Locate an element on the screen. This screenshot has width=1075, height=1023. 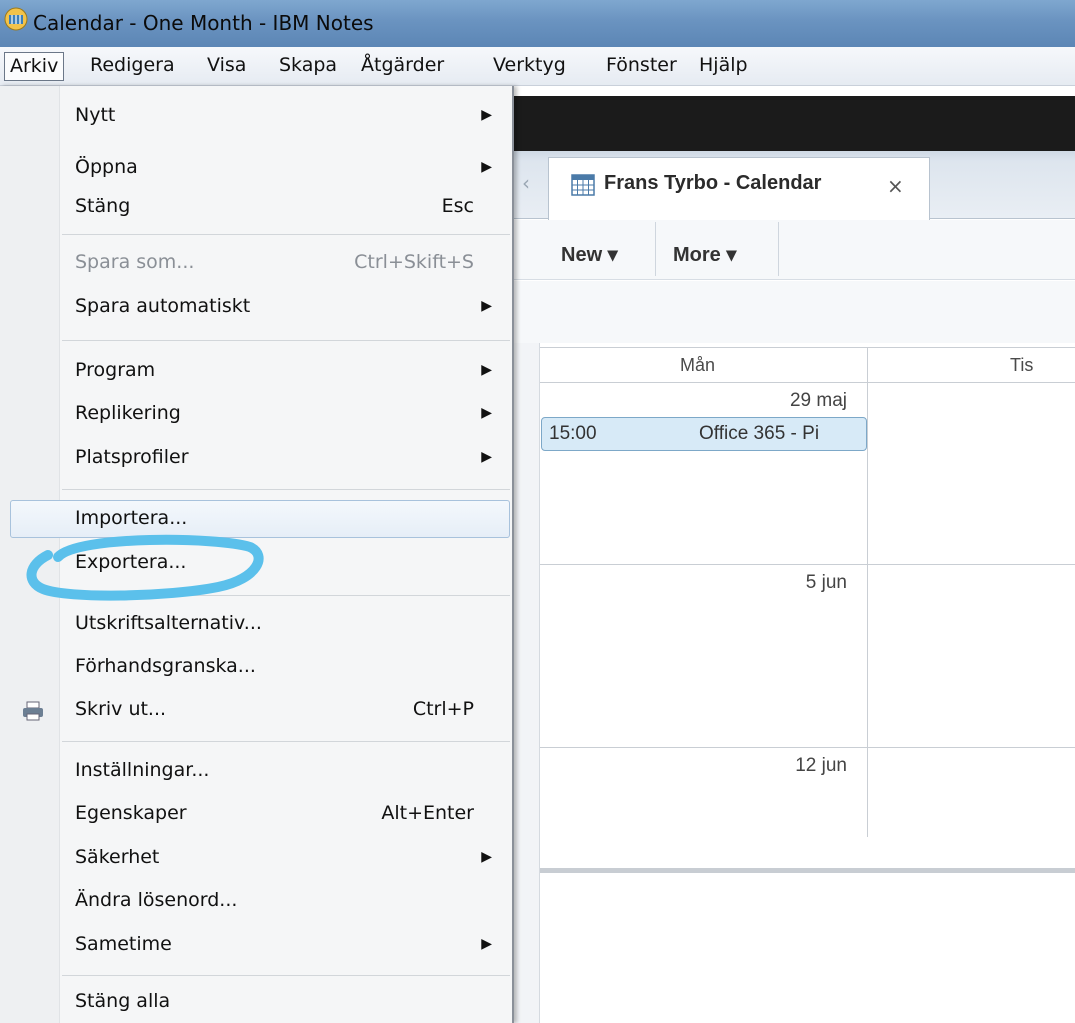
tab-scroll-left-button: ‹ is located at coordinates (526, 183).